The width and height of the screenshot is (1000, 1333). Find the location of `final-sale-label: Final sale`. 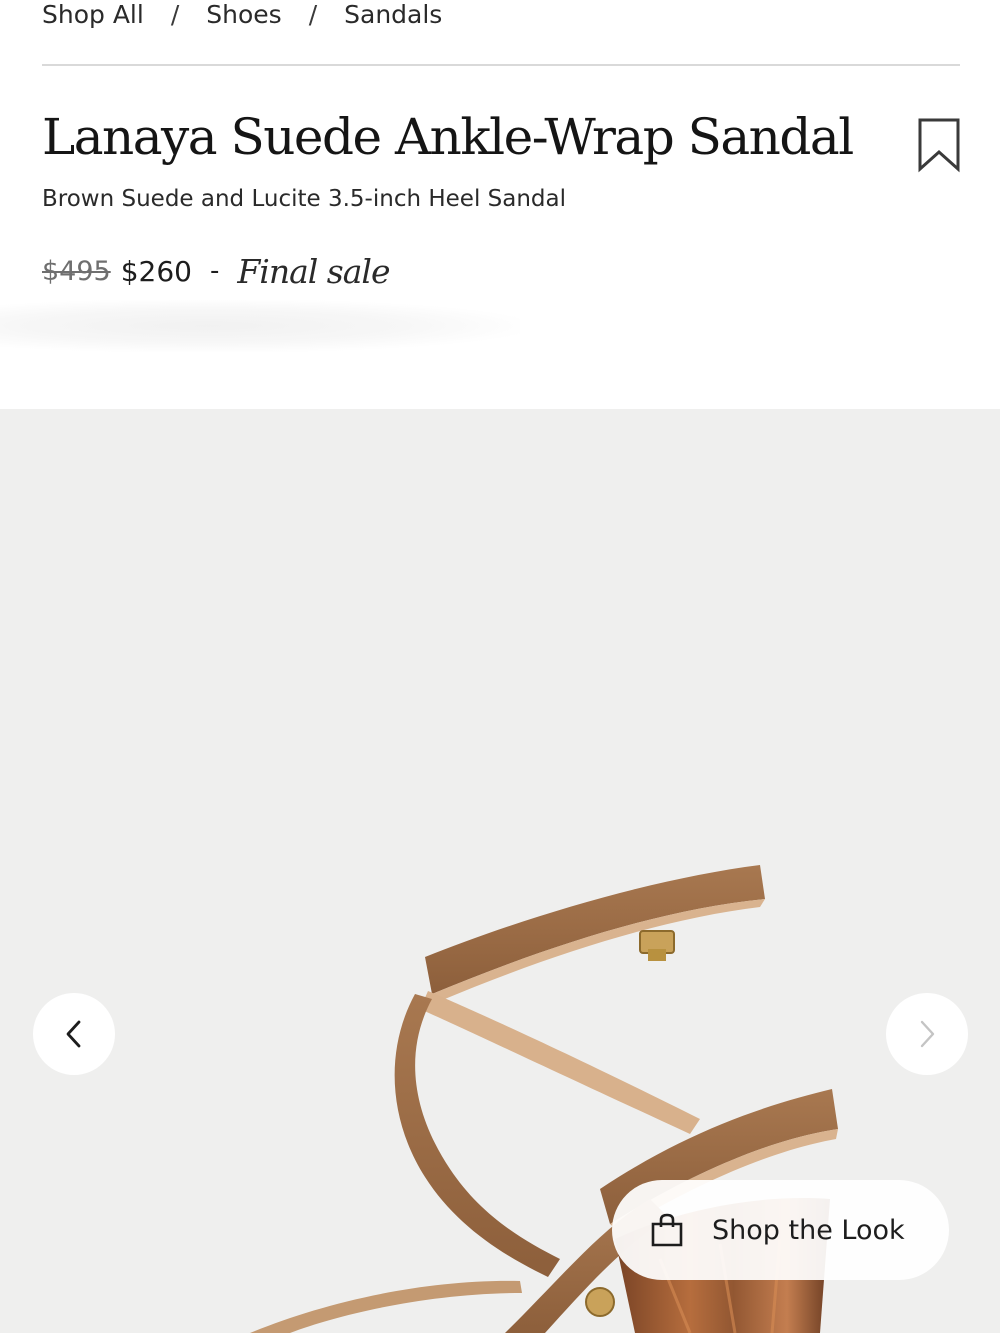

final-sale-label: Final sale is located at coordinates (313, 271).